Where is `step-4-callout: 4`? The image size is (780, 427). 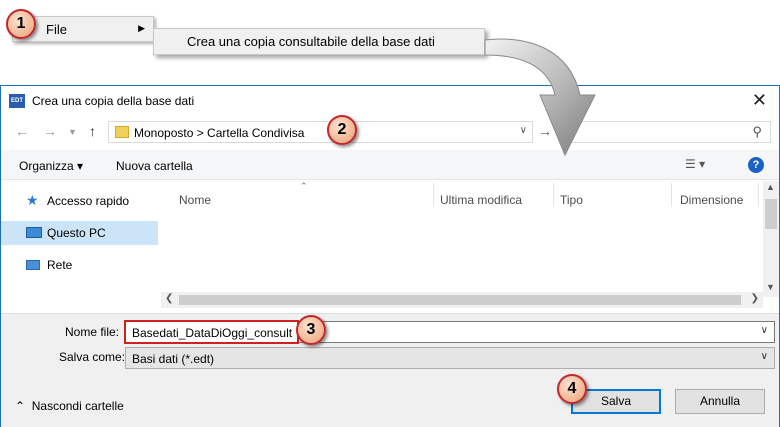
step-4-callout: 4 is located at coordinates (572, 389).